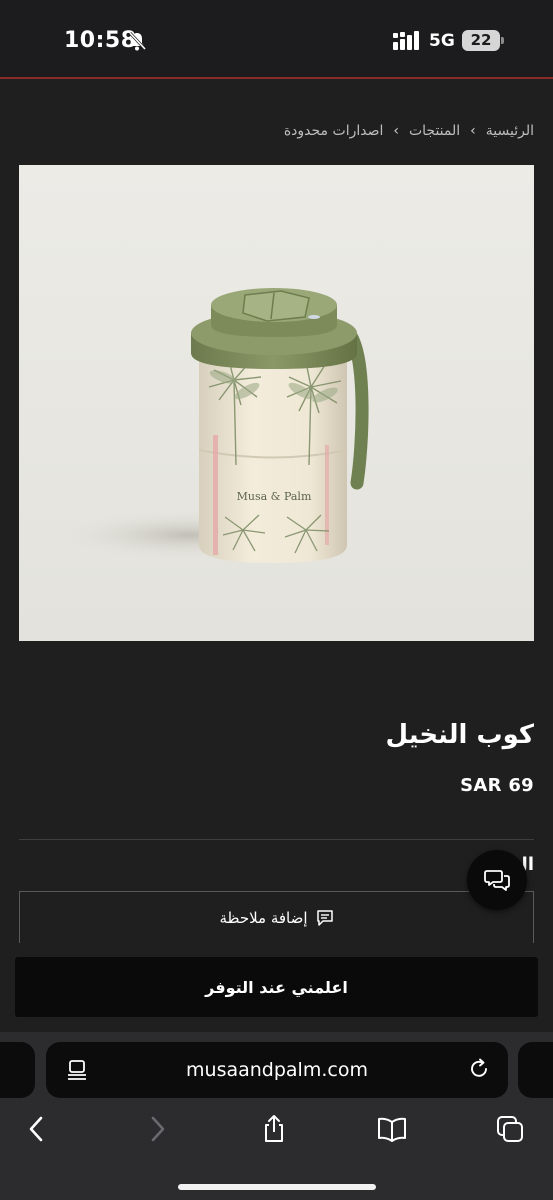  I want to click on browser-toolbar: musaandpalm.com, so click(276, 1116).